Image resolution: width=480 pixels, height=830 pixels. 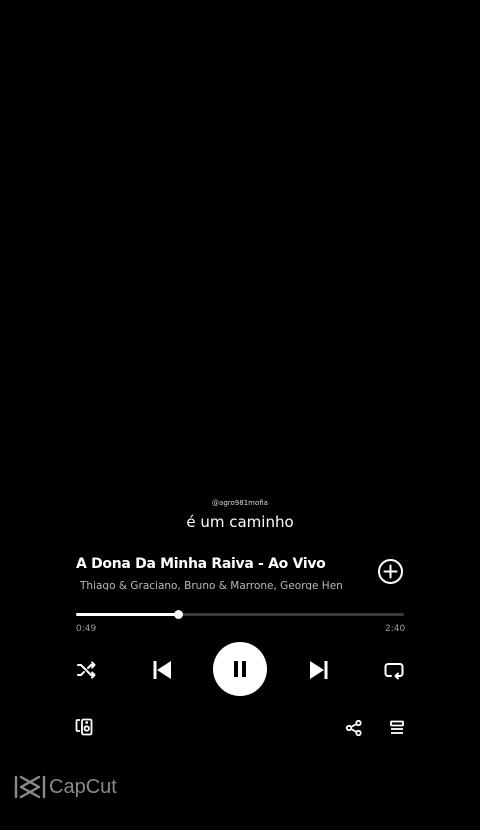 I want to click on skip-previous-icon, so click(x=162, y=670).